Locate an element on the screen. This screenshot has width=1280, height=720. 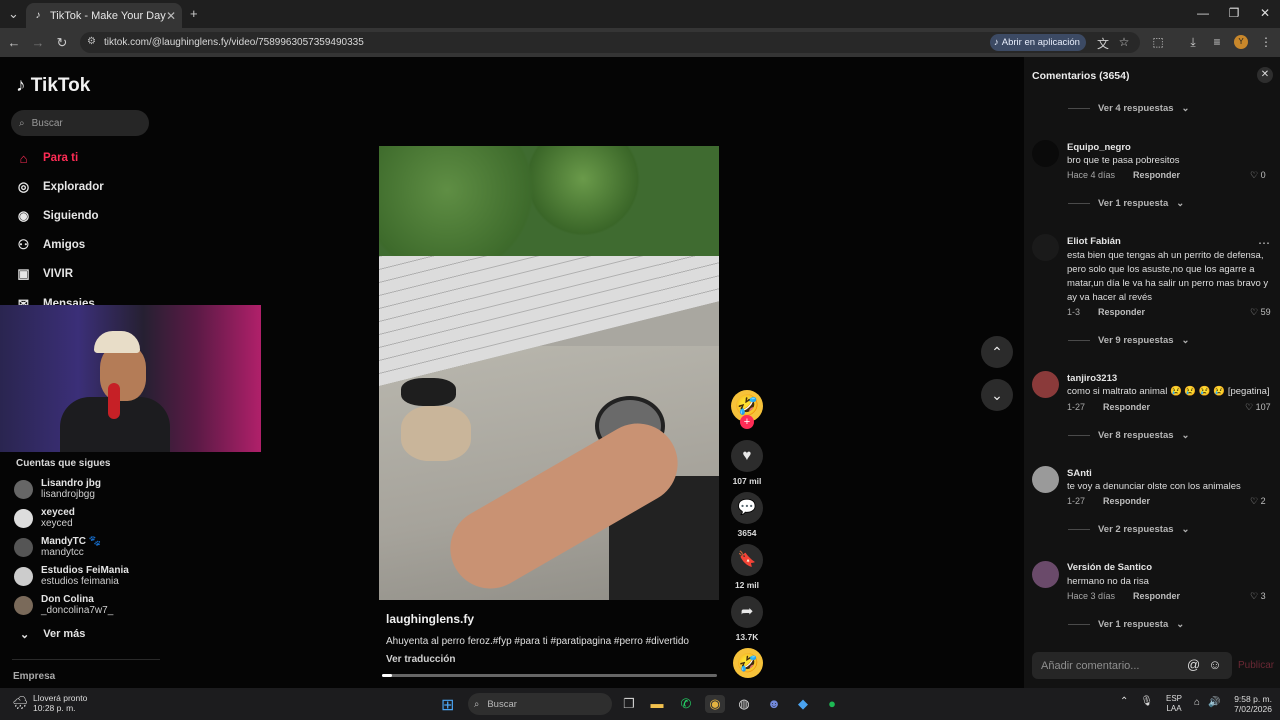
chrome-icon: ◉ is located at coordinates (715, 704).